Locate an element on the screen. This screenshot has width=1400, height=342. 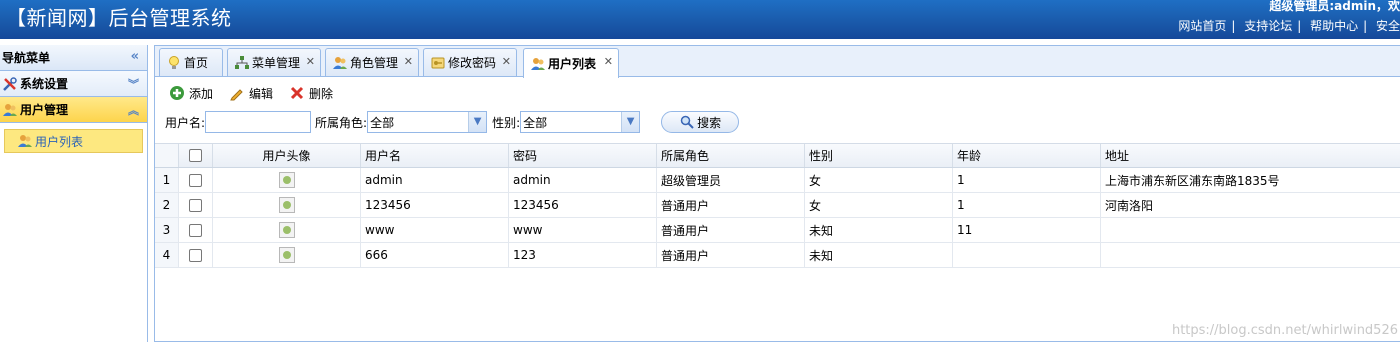
pencil-icon is located at coordinates (237, 93).